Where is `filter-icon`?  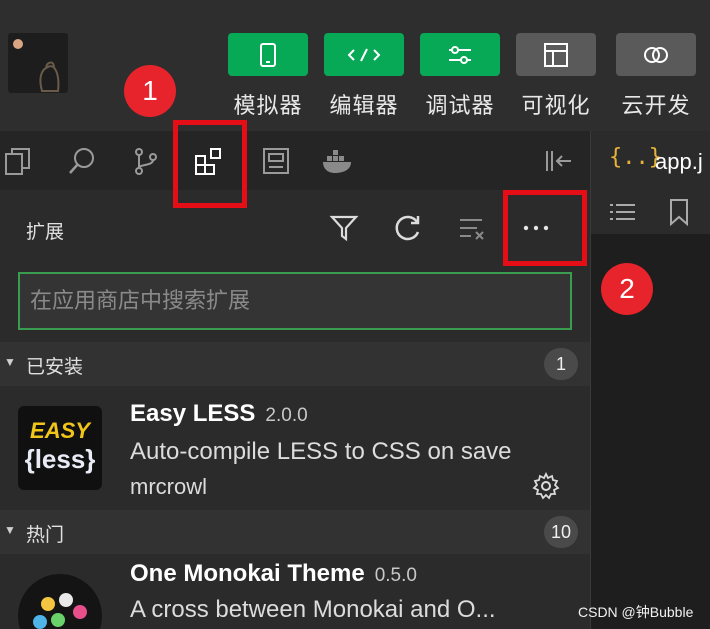
filter-icon is located at coordinates (344, 228).